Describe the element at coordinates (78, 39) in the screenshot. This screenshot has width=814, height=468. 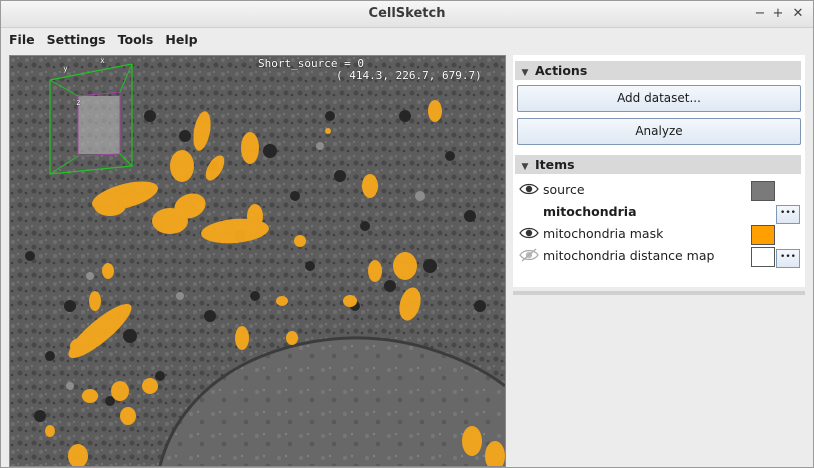
I see `menu-settings: Settings` at that location.